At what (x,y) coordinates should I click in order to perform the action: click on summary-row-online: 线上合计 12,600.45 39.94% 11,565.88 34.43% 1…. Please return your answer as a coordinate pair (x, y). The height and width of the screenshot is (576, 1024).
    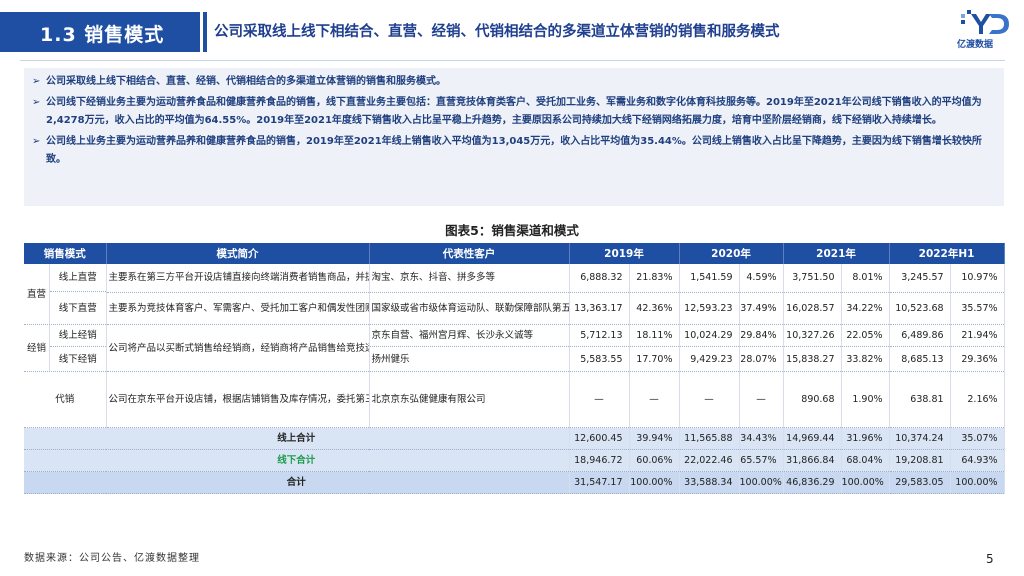
    Looking at the image, I should click on (514, 438).